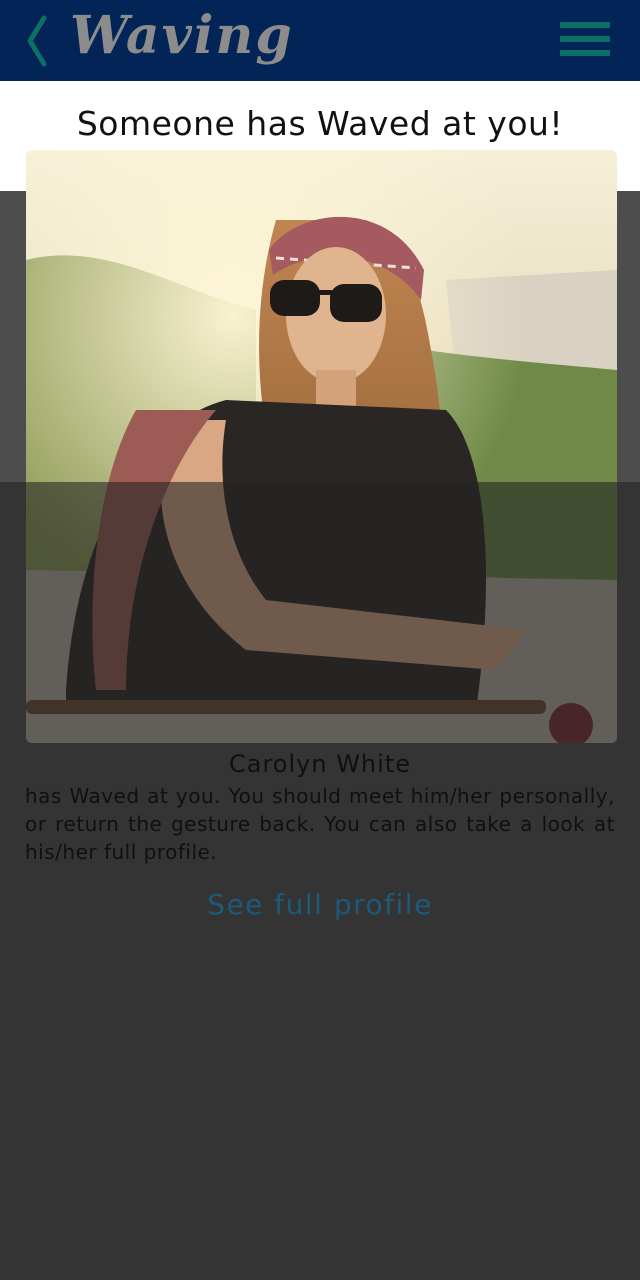 The width and height of the screenshot is (640, 1280). What do you see at coordinates (320, 40) in the screenshot?
I see `app-header: Waving` at bounding box center [320, 40].